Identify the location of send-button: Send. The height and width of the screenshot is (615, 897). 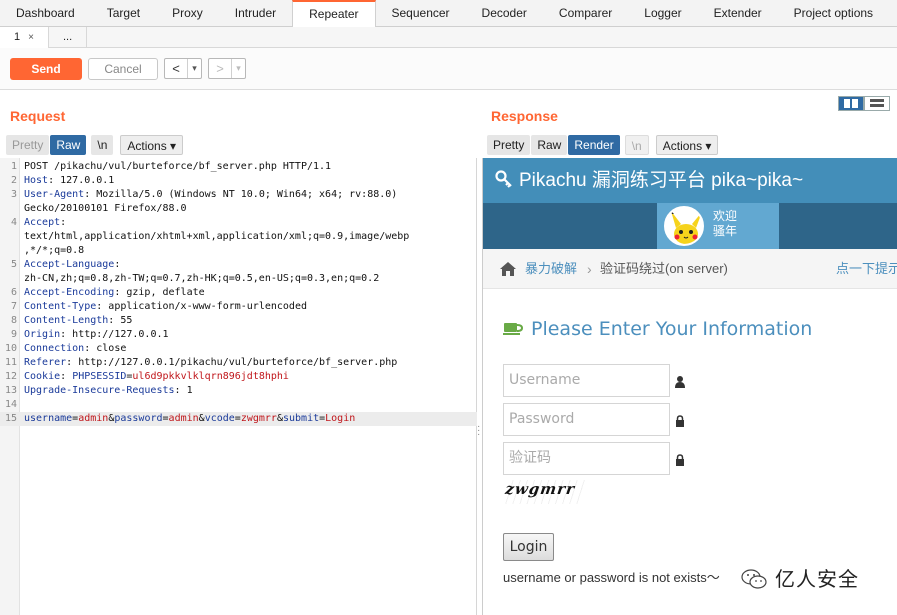
(46, 69).